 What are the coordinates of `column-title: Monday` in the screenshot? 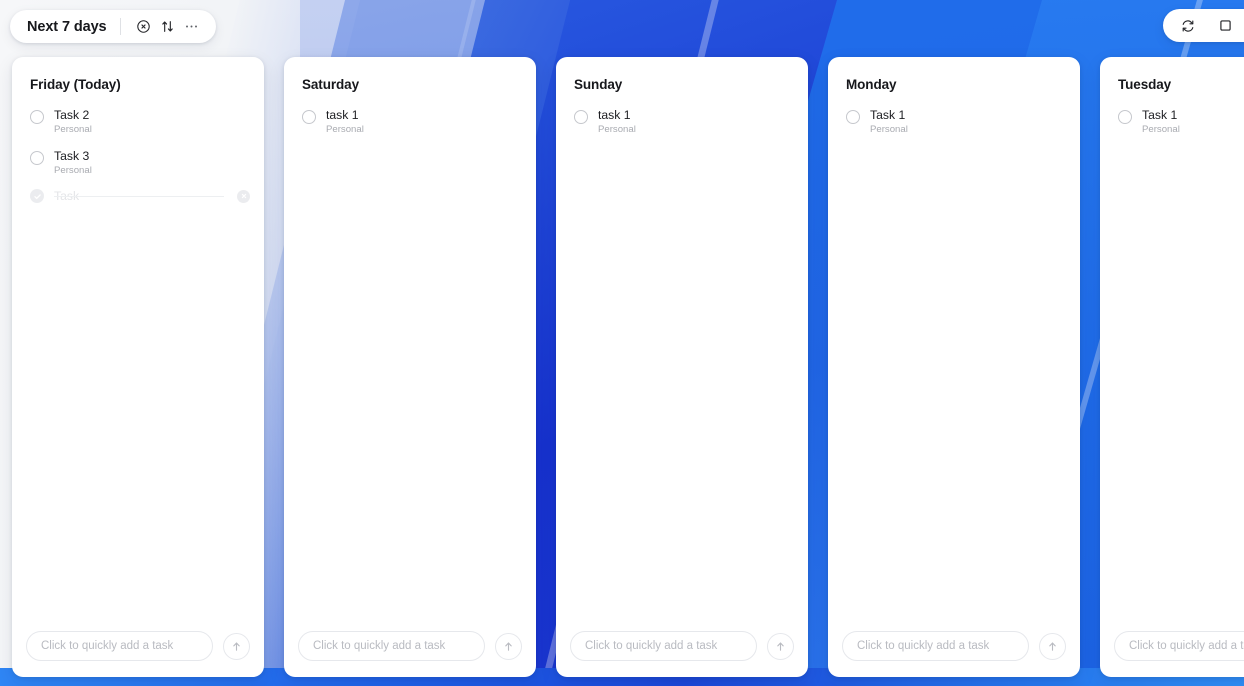 It's located at (871, 84).